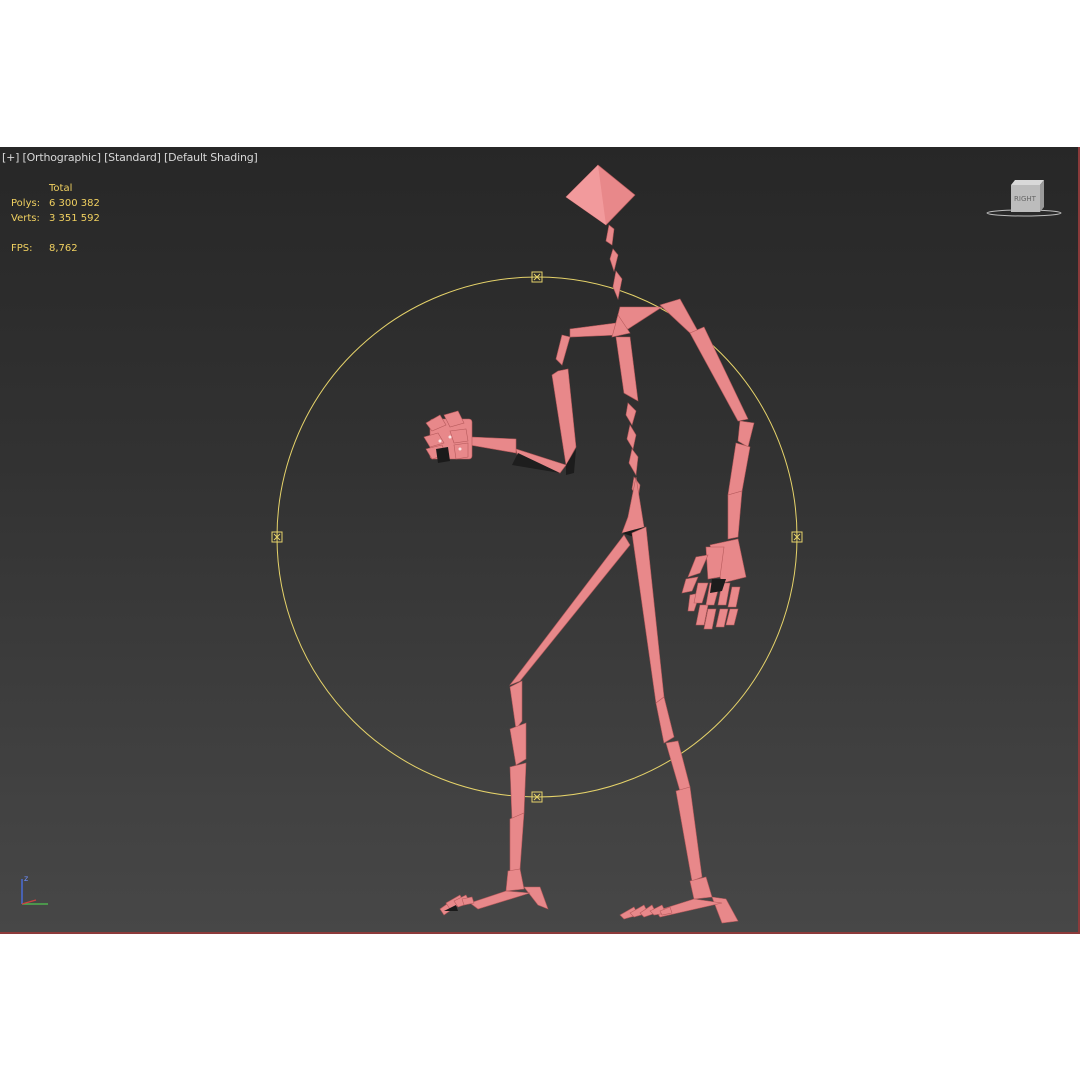 This screenshot has width=1080, height=1080. Describe the element at coordinates (646, 912) in the screenshot. I see `right-toes` at that location.